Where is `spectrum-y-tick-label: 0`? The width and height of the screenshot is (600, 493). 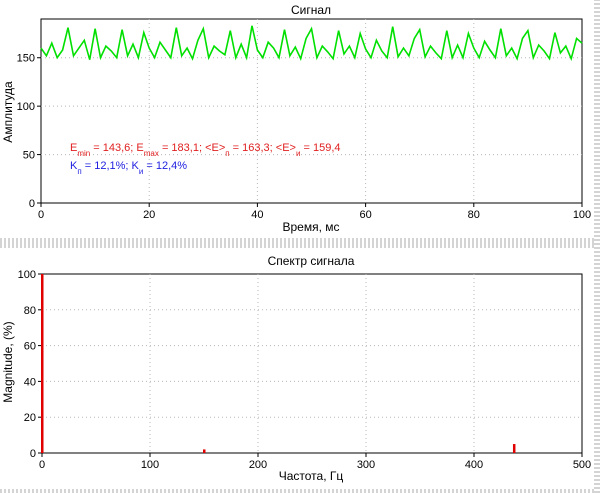 spectrum-y-tick-label: 0 is located at coordinates (33, 454).